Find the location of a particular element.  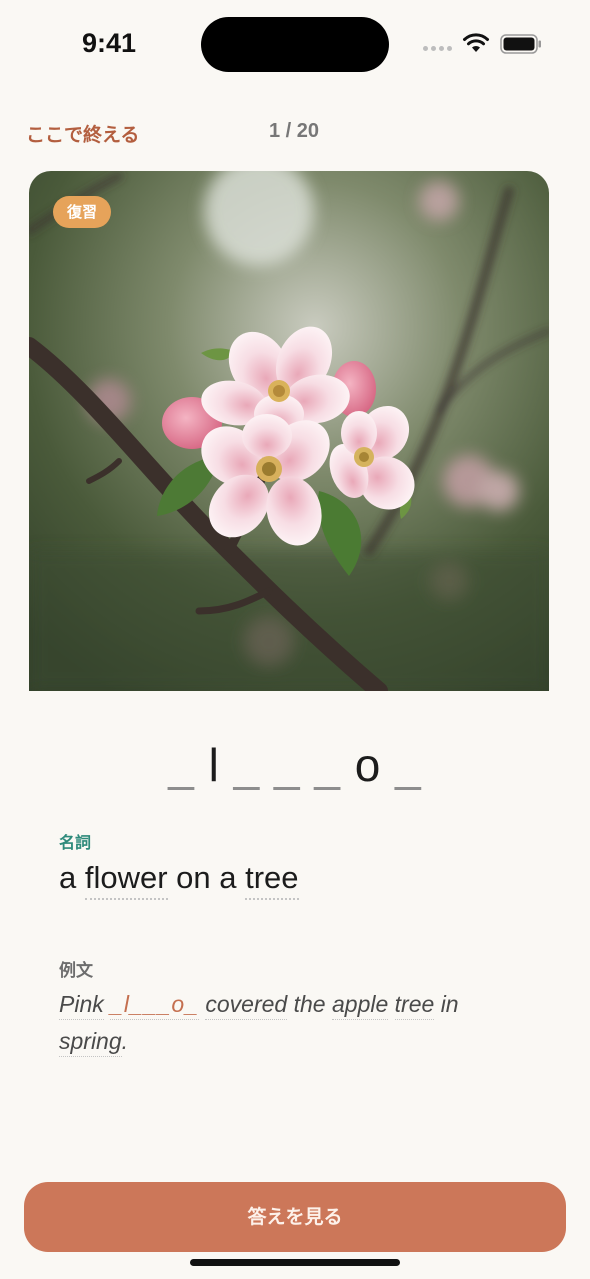

reveal-answer-button: 答えを見る is located at coordinates (295, 1217).